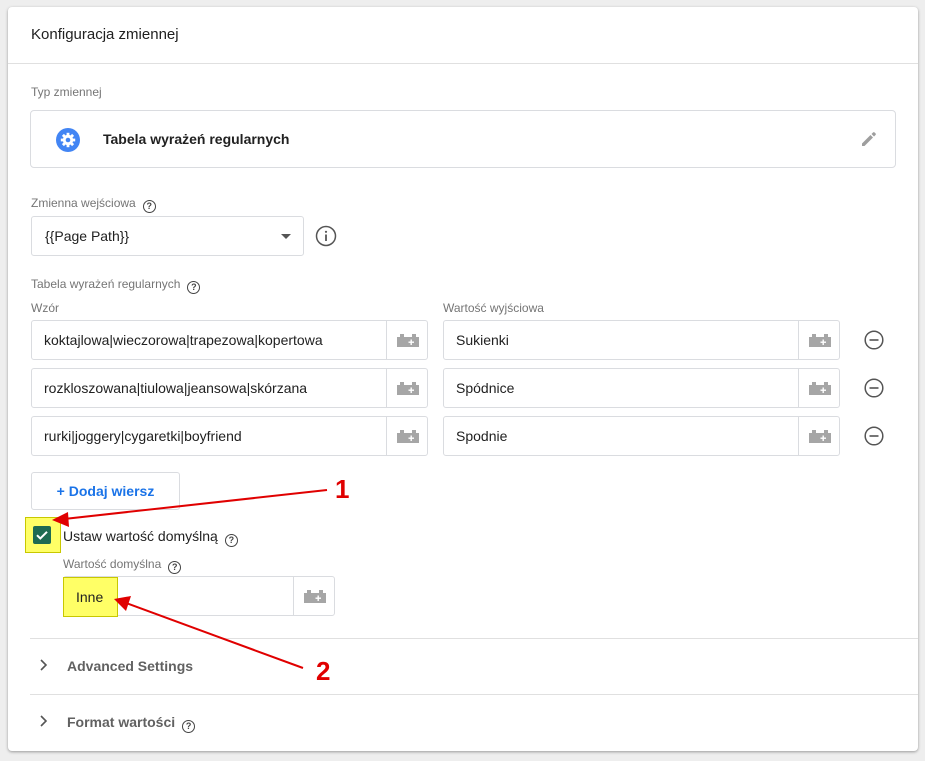 The height and width of the screenshot is (761, 925). I want to click on annotation-number-2: 2, so click(323, 671).